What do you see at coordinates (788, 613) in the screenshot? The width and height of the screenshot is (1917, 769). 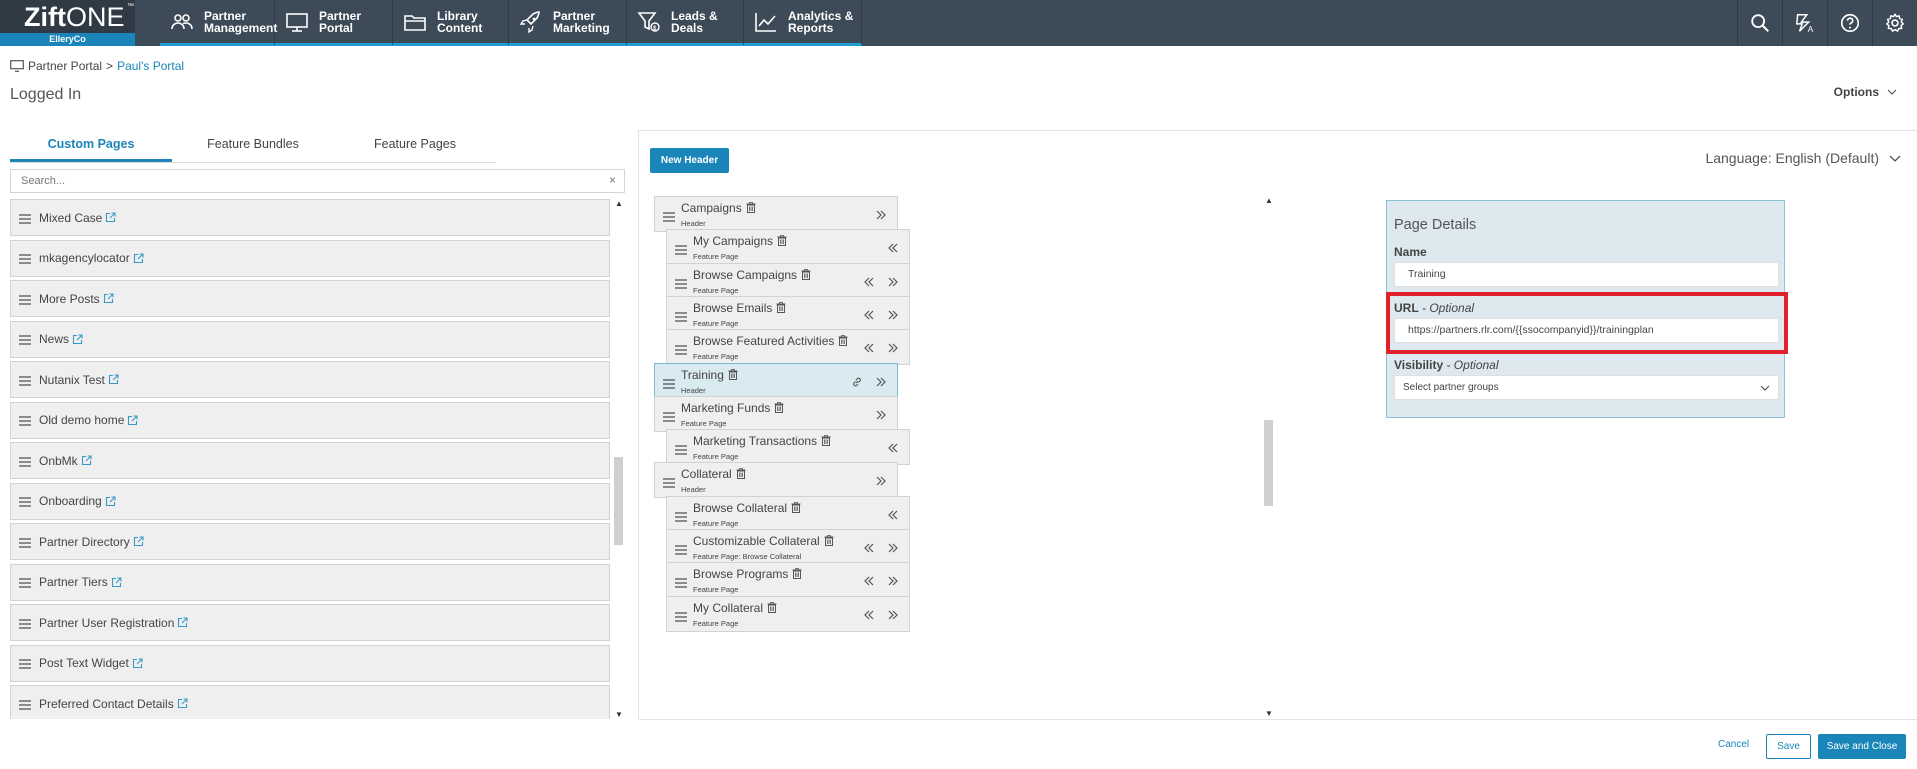 I see `tree-item: My Collateral Feature Page` at bounding box center [788, 613].